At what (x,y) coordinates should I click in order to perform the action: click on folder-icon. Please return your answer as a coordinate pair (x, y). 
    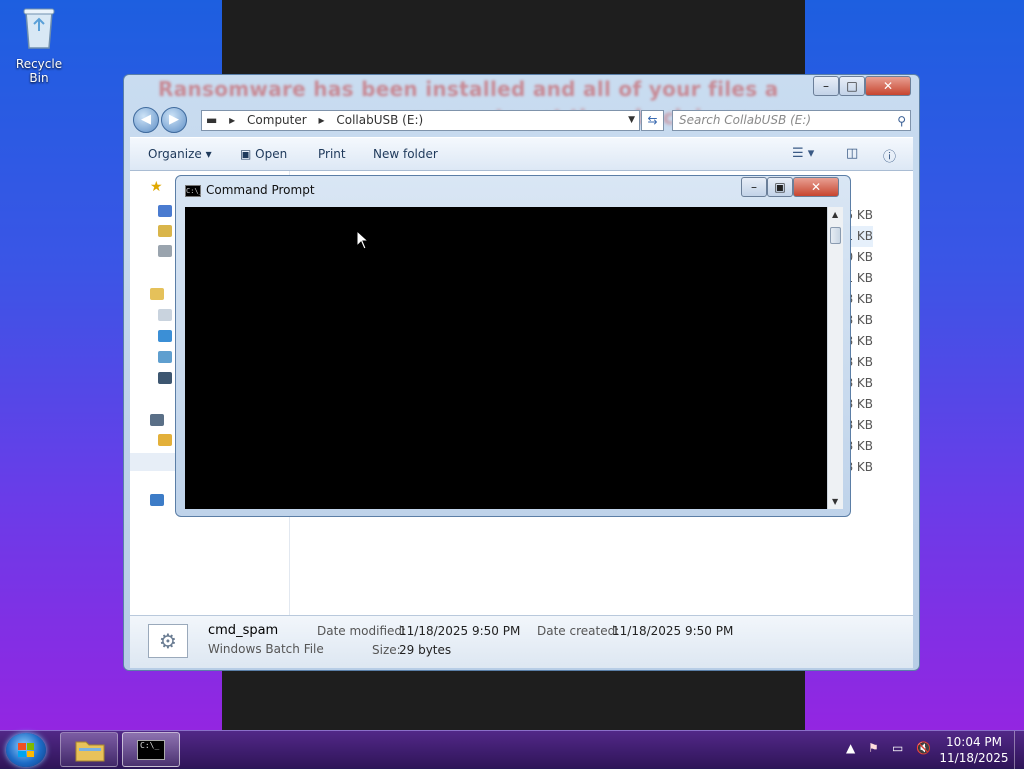
    Looking at the image, I should click on (90, 751).